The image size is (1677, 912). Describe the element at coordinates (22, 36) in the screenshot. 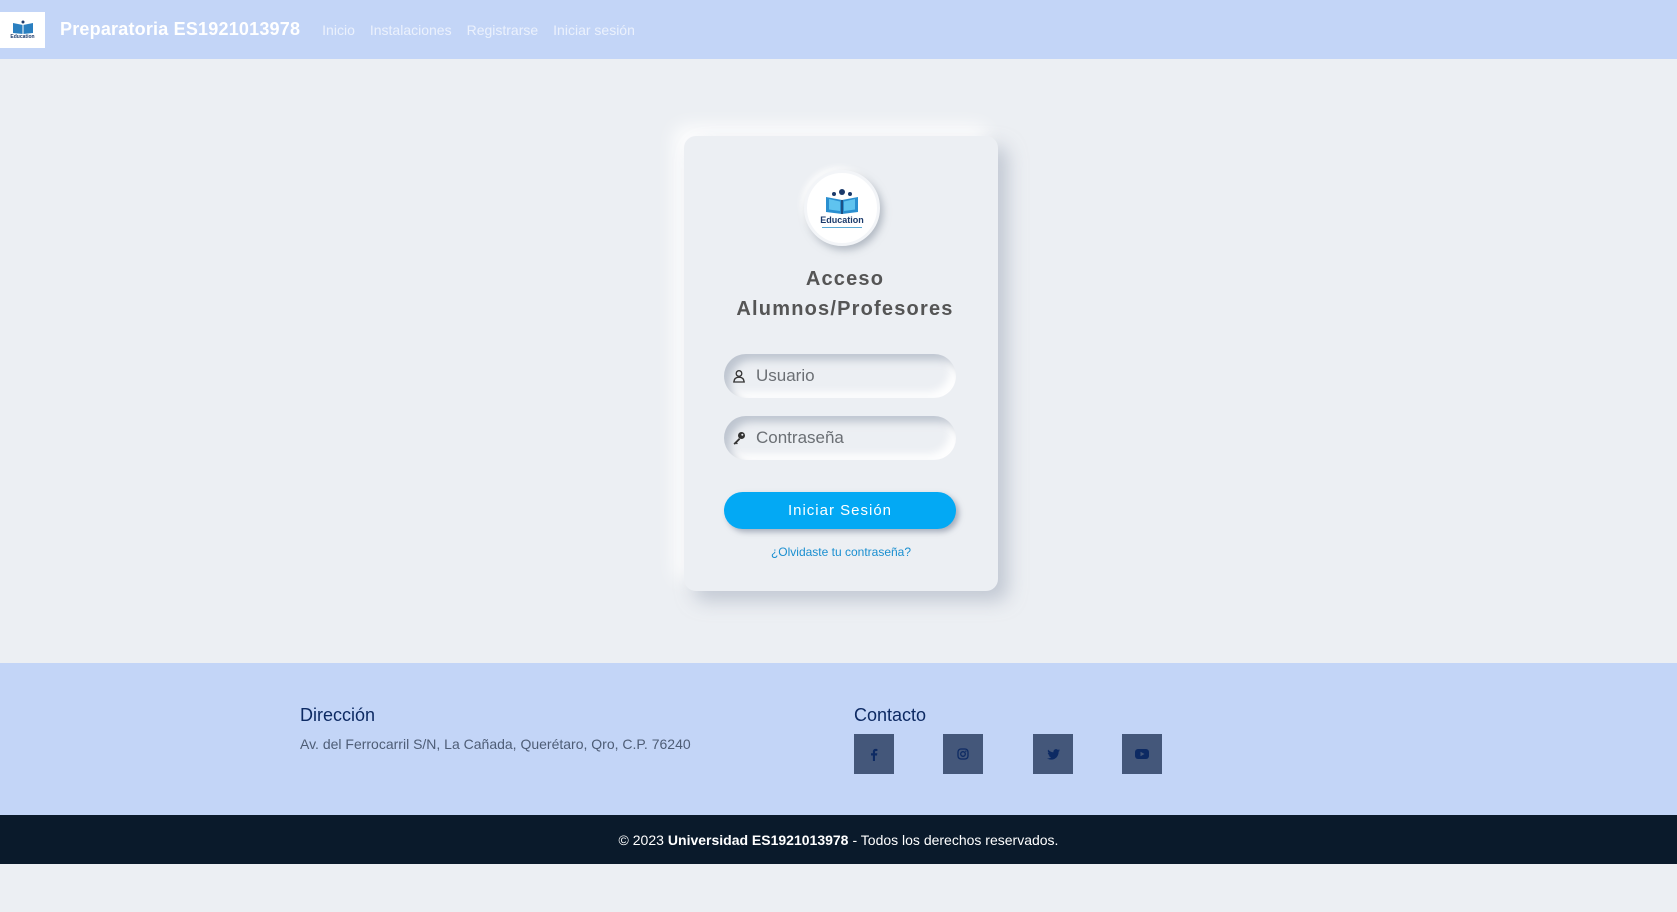

I see `nav-logo-text: Education` at that location.